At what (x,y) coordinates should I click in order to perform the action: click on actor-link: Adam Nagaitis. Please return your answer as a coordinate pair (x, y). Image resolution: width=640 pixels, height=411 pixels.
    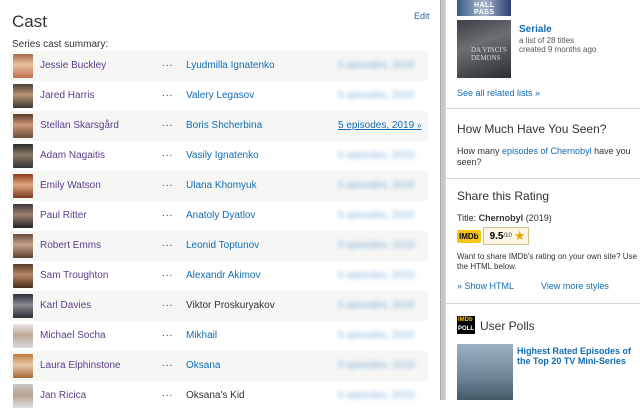
    Looking at the image, I should click on (72, 155).